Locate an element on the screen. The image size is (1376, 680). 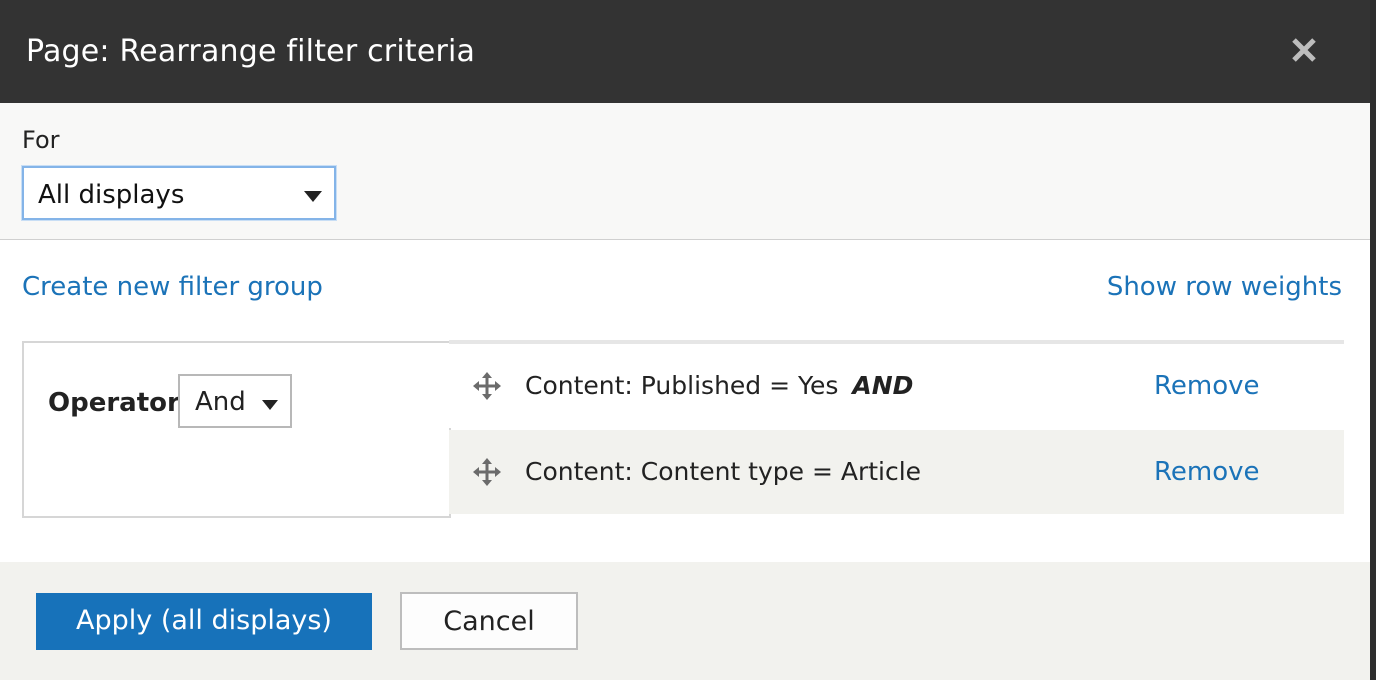
filter-label-text: Content: Published = Yes is located at coordinates (682, 385).